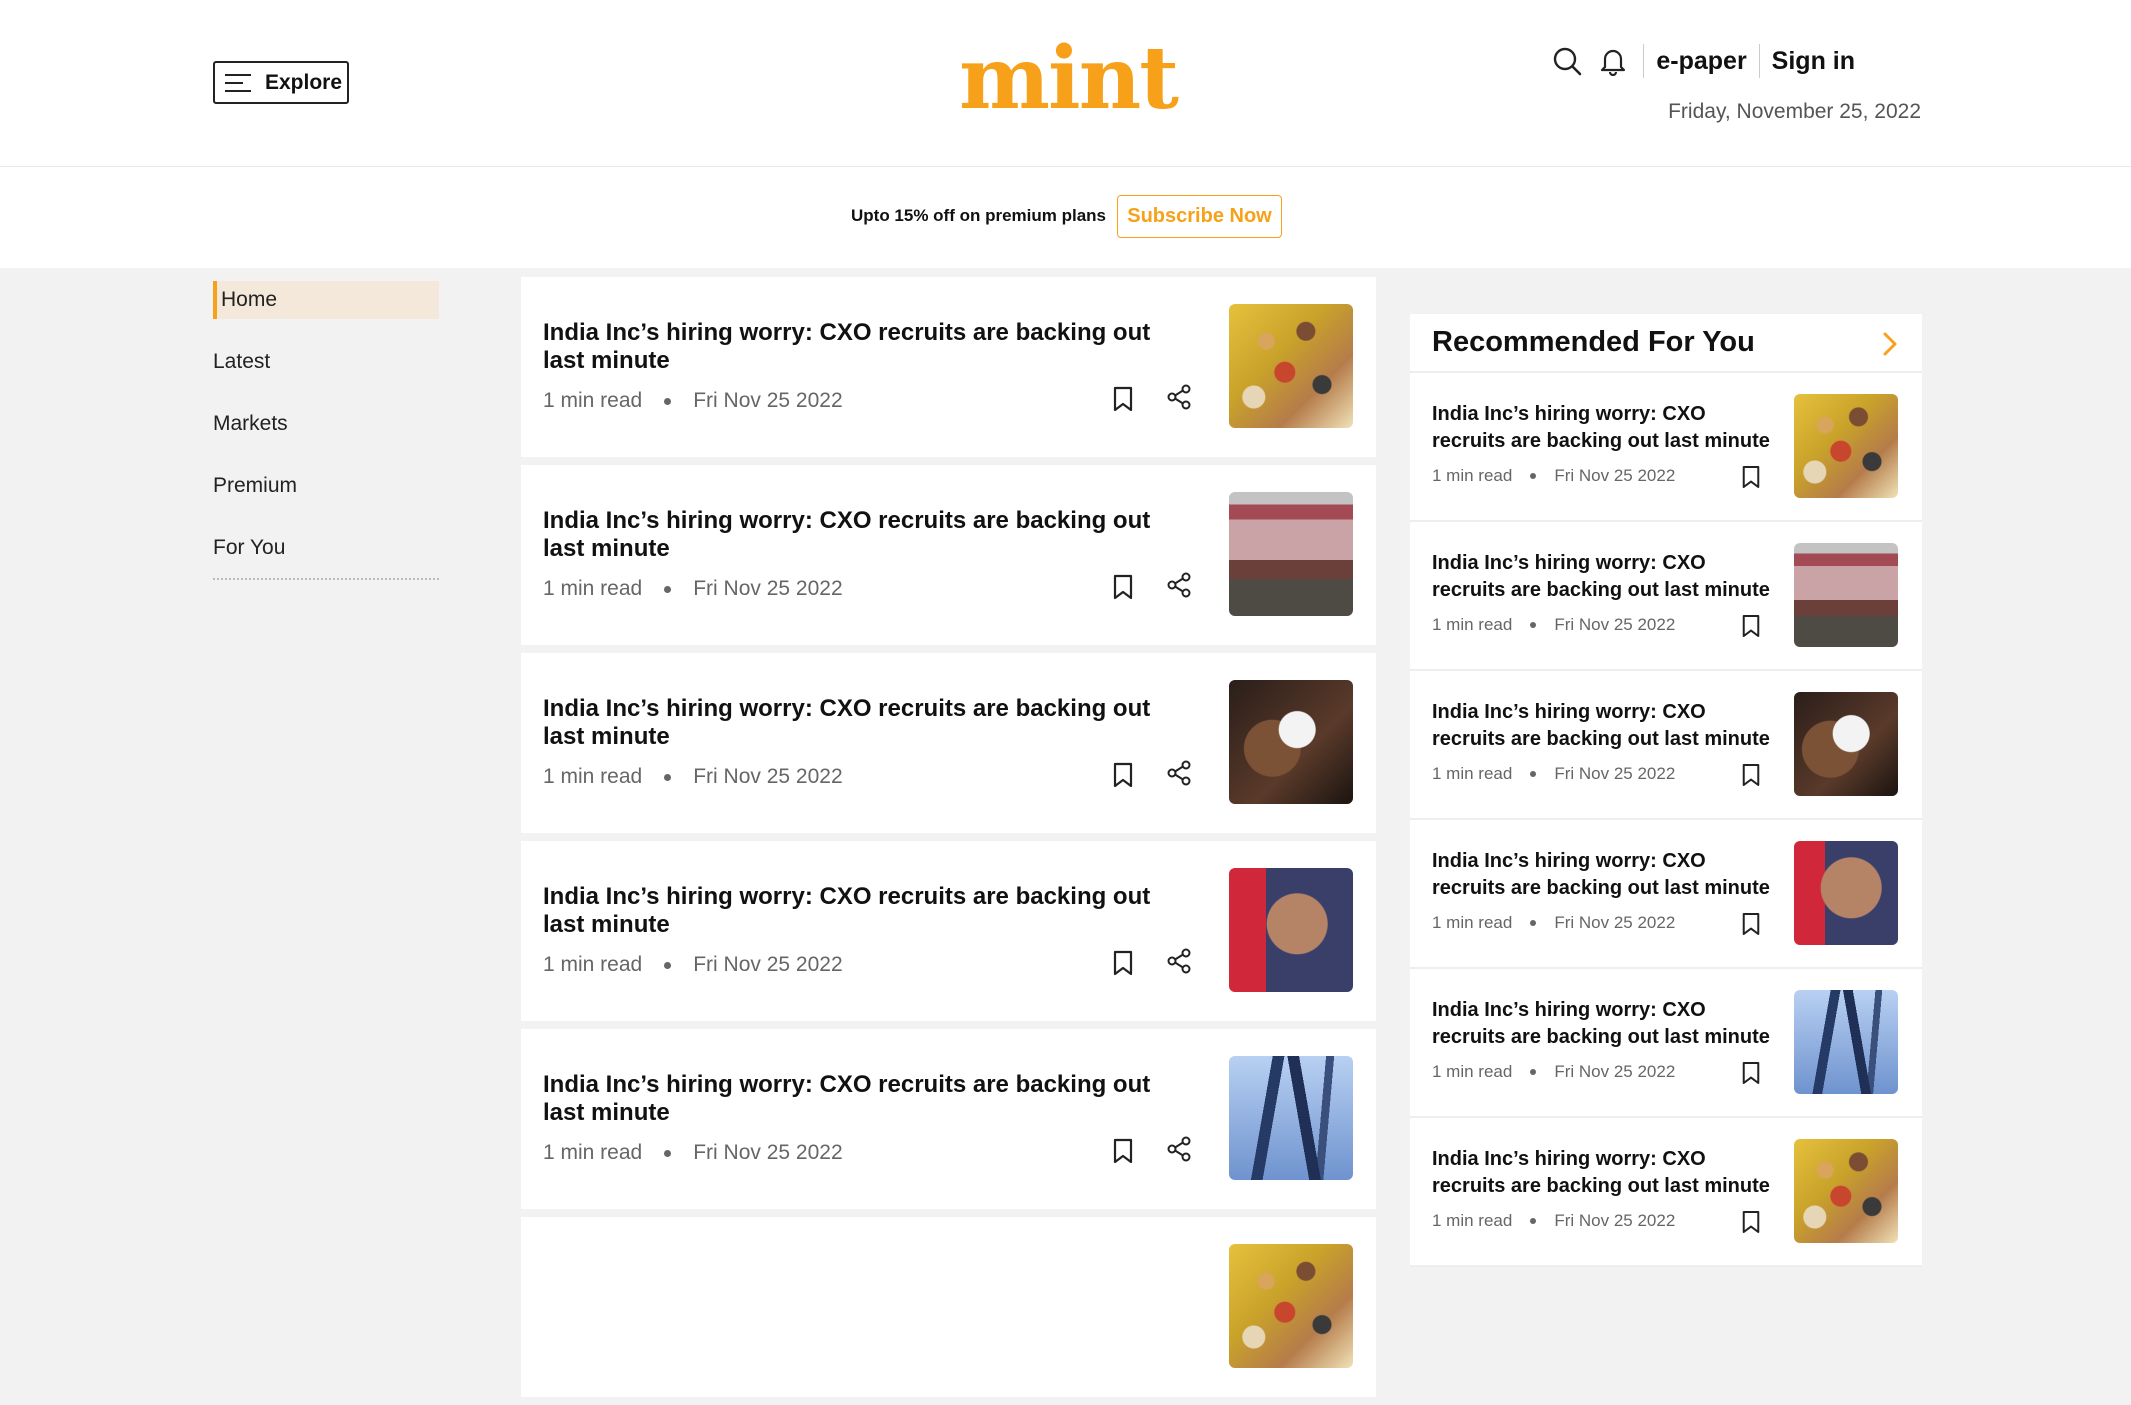 The image size is (2131, 1405). I want to click on article-card, so click(948, 1307).